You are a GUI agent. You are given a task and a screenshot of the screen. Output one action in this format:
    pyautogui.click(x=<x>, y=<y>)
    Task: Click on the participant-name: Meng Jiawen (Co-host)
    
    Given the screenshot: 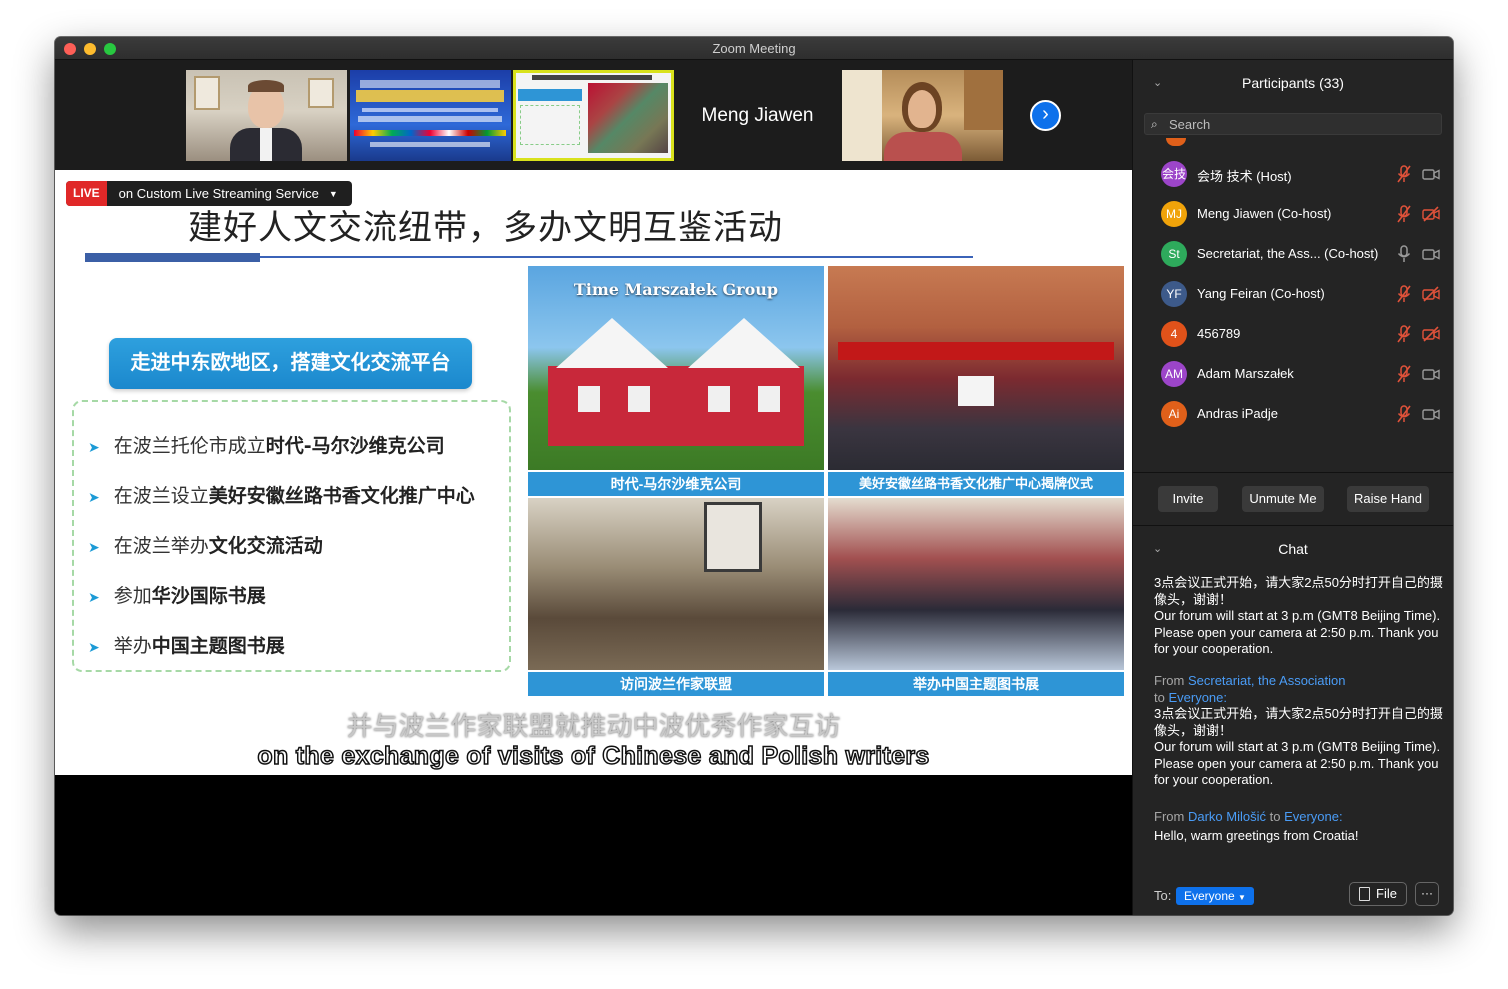 What is the action you would take?
    pyautogui.click(x=1264, y=213)
    